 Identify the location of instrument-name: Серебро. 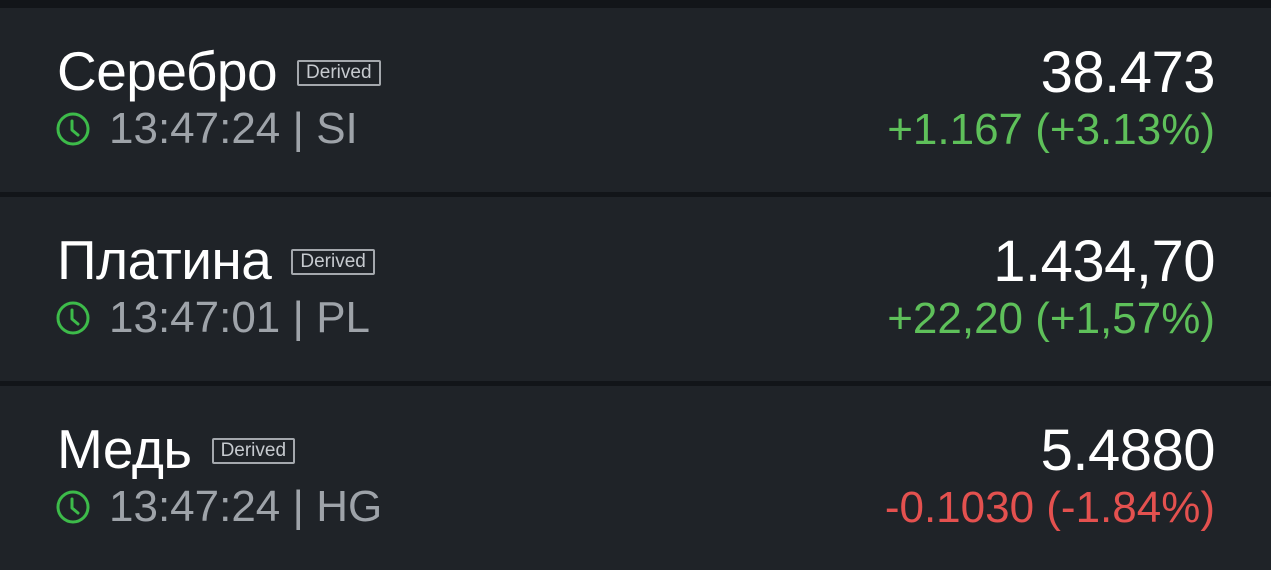
(167, 71).